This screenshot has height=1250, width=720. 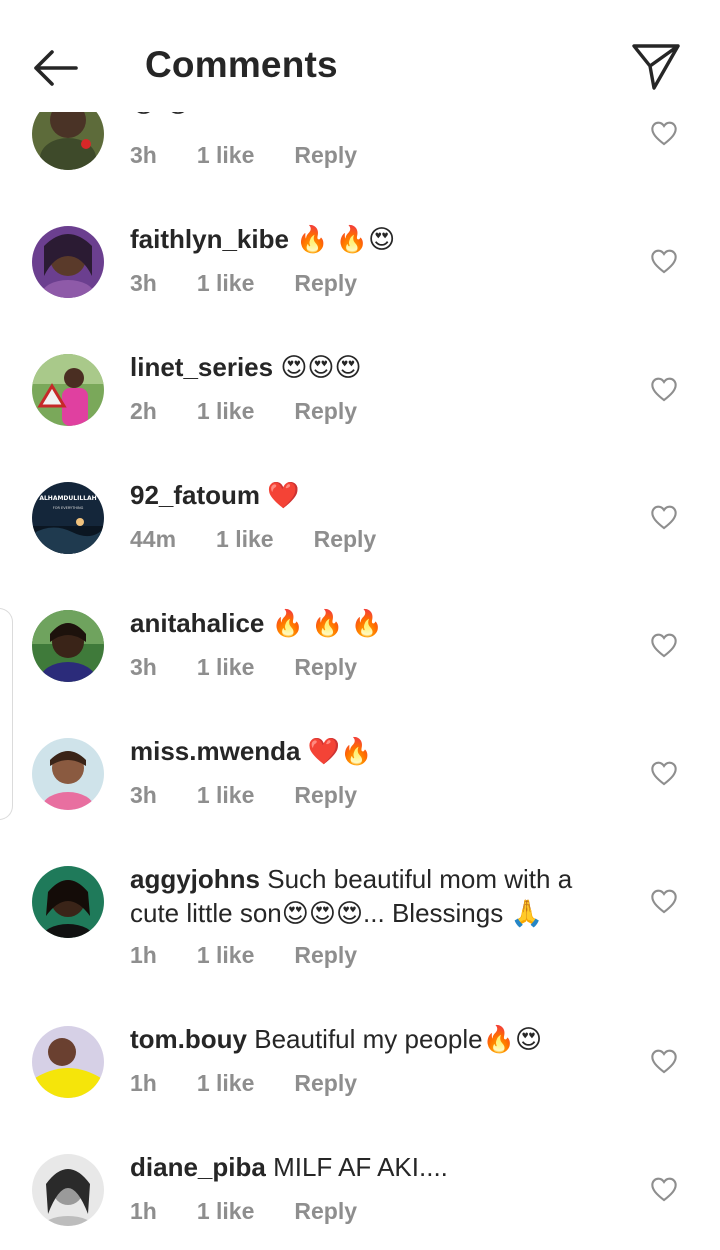 What do you see at coordinates (340, 751) in the screenshot?
I see `comment-text: ❤️🔥` at bounding box center [340, 751].